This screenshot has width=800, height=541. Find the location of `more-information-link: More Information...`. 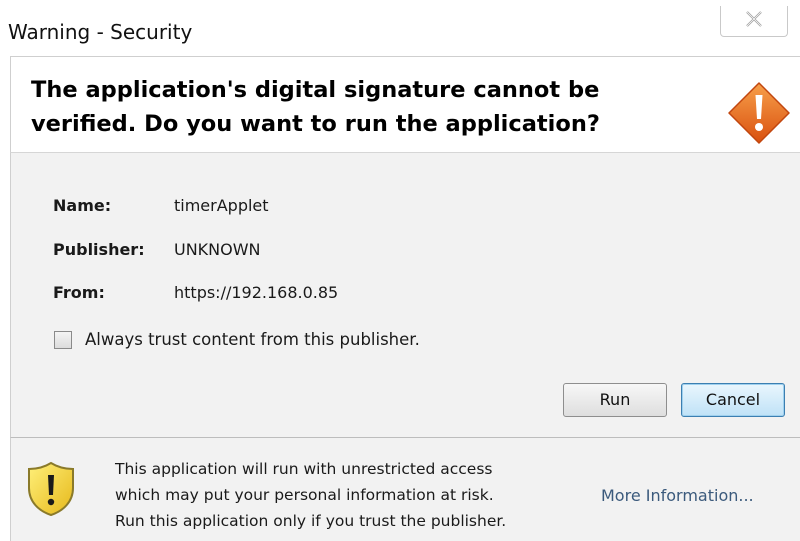

more-information-link: More Information... is located at coordinates (677, 495).